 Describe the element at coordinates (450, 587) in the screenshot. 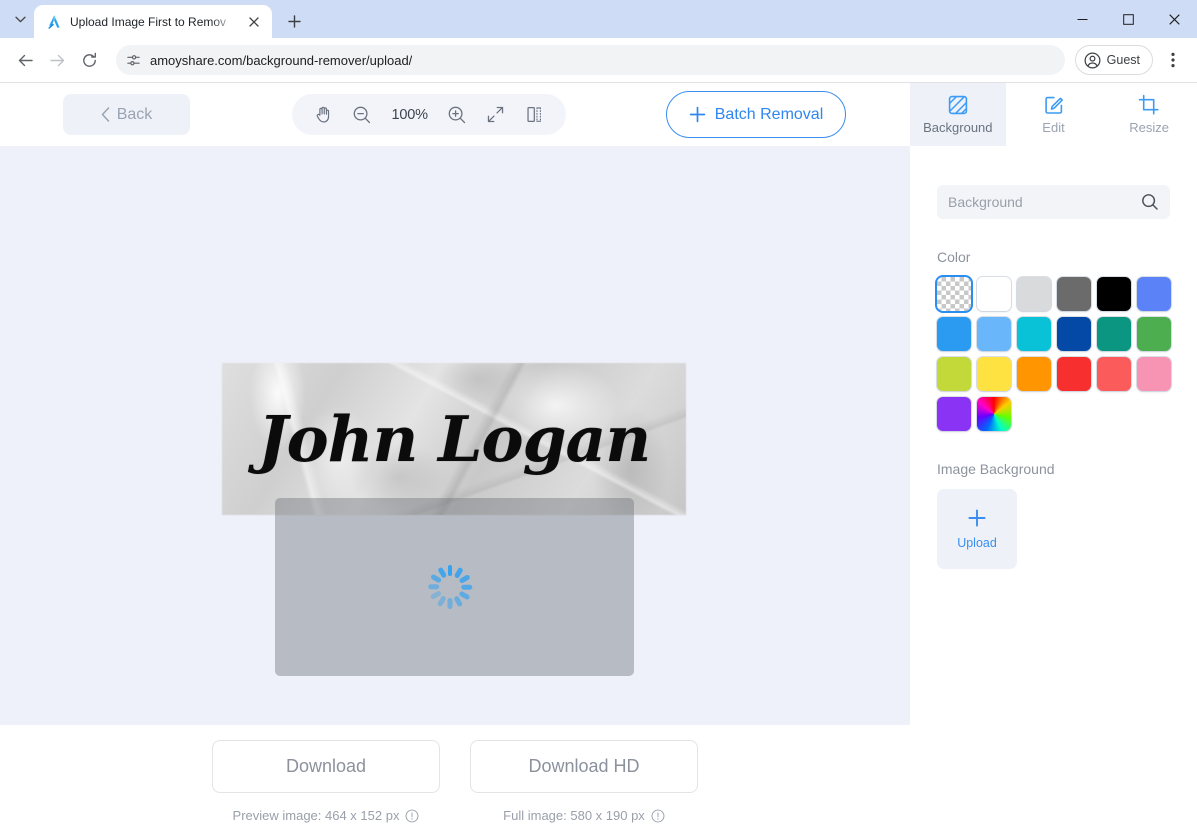

I see `loading-spinner-icon` at that location.